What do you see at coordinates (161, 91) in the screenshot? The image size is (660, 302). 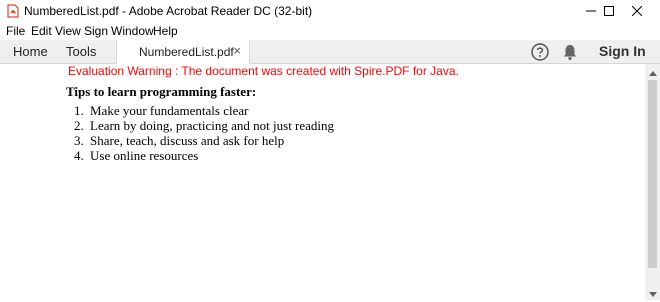 I see `document-heading: Tips to learn programming faster:` at bounding box center [161, 91].